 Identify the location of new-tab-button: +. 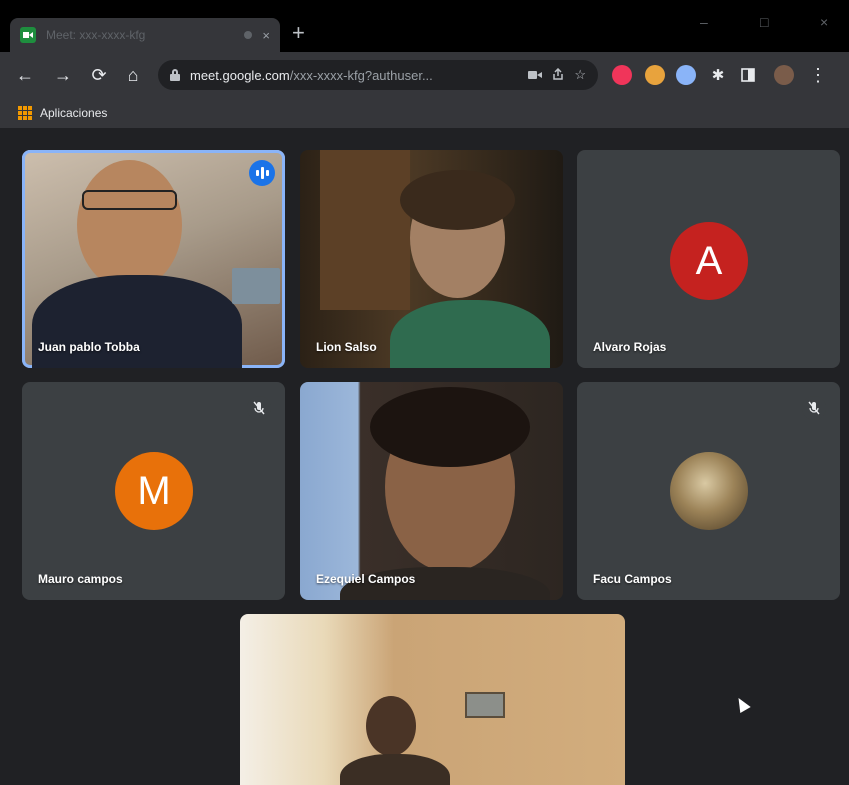
(298, 33).